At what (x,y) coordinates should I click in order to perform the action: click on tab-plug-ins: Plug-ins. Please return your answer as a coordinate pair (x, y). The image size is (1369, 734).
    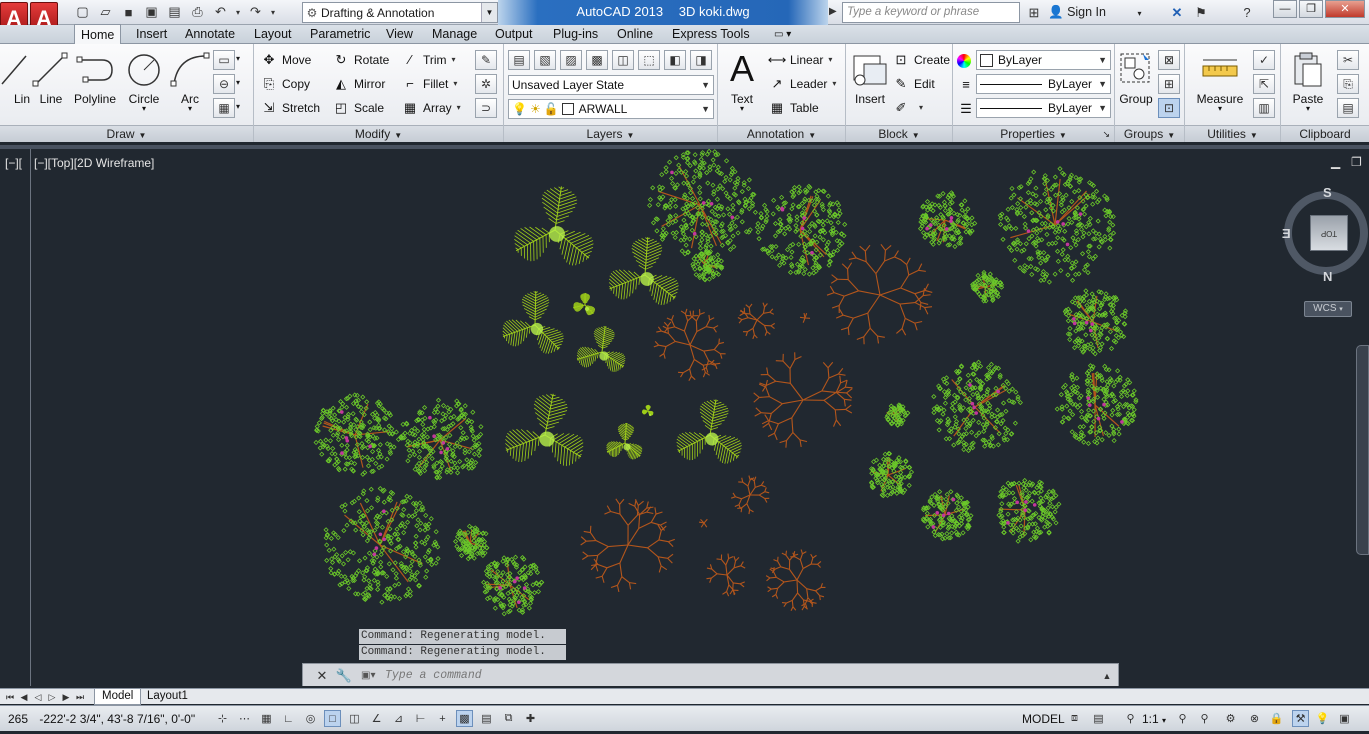
    Looking at the image, I should click on (575, 34).